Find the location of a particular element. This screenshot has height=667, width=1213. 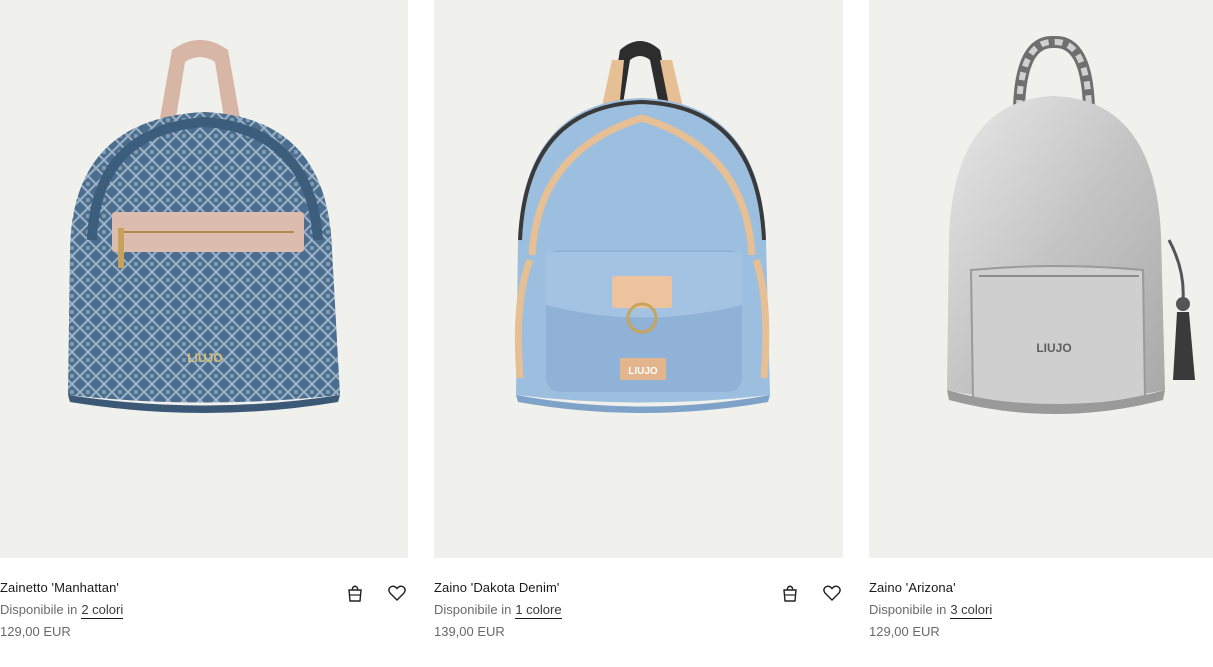

product-name: Zaino 'Arizona' is located at coordinates (912, 587).